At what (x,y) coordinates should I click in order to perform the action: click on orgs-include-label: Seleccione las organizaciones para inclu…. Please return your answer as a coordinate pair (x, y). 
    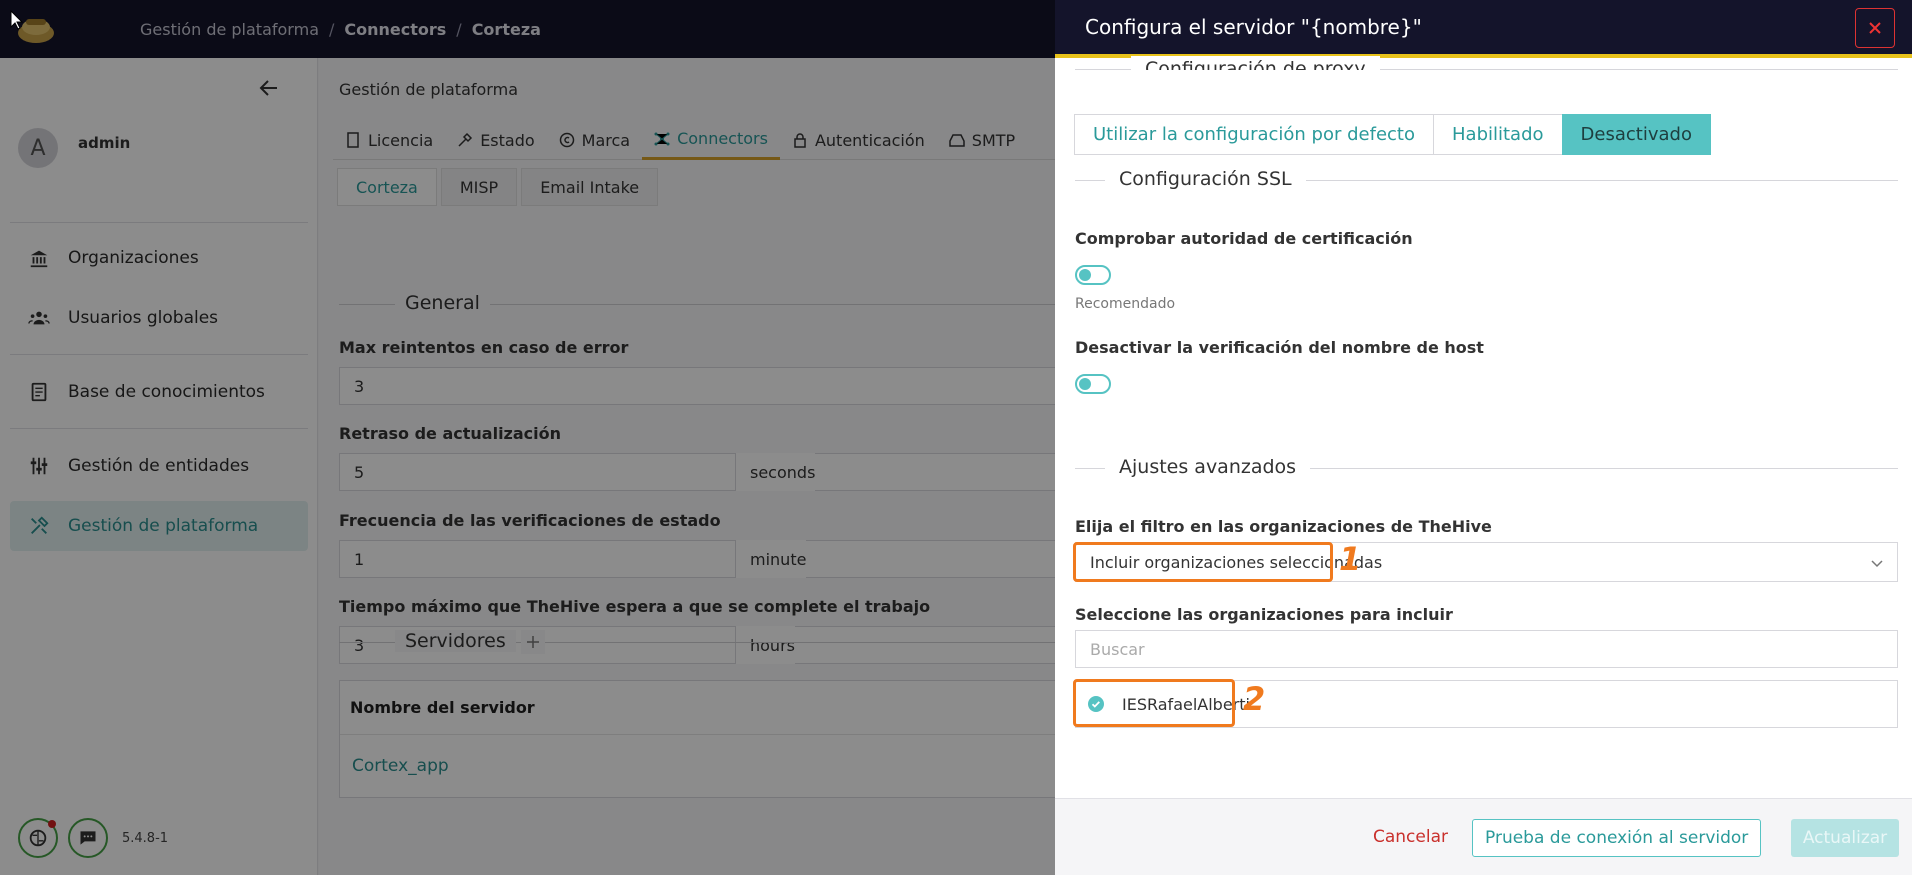
    Looking at the image, I should click on (1264, 614).